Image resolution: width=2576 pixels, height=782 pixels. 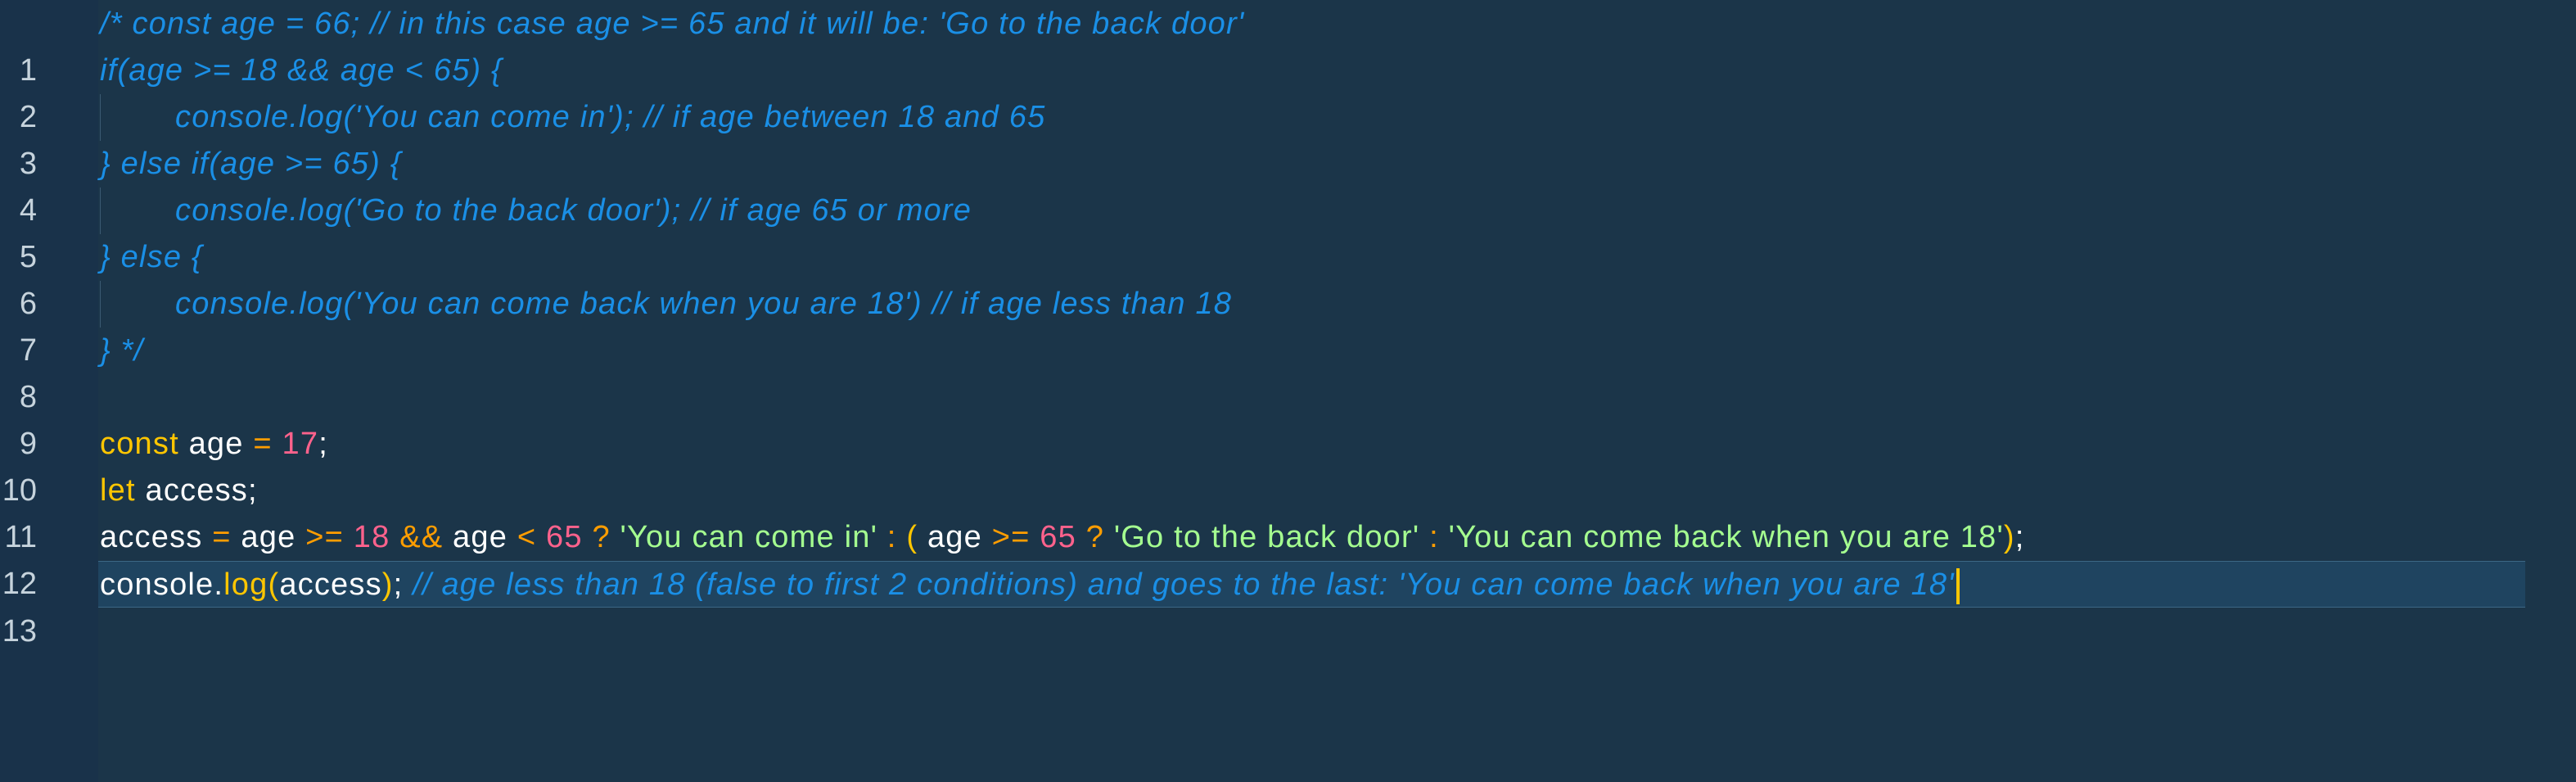 I want to click on identifier: console, so click(x=157, y=584).